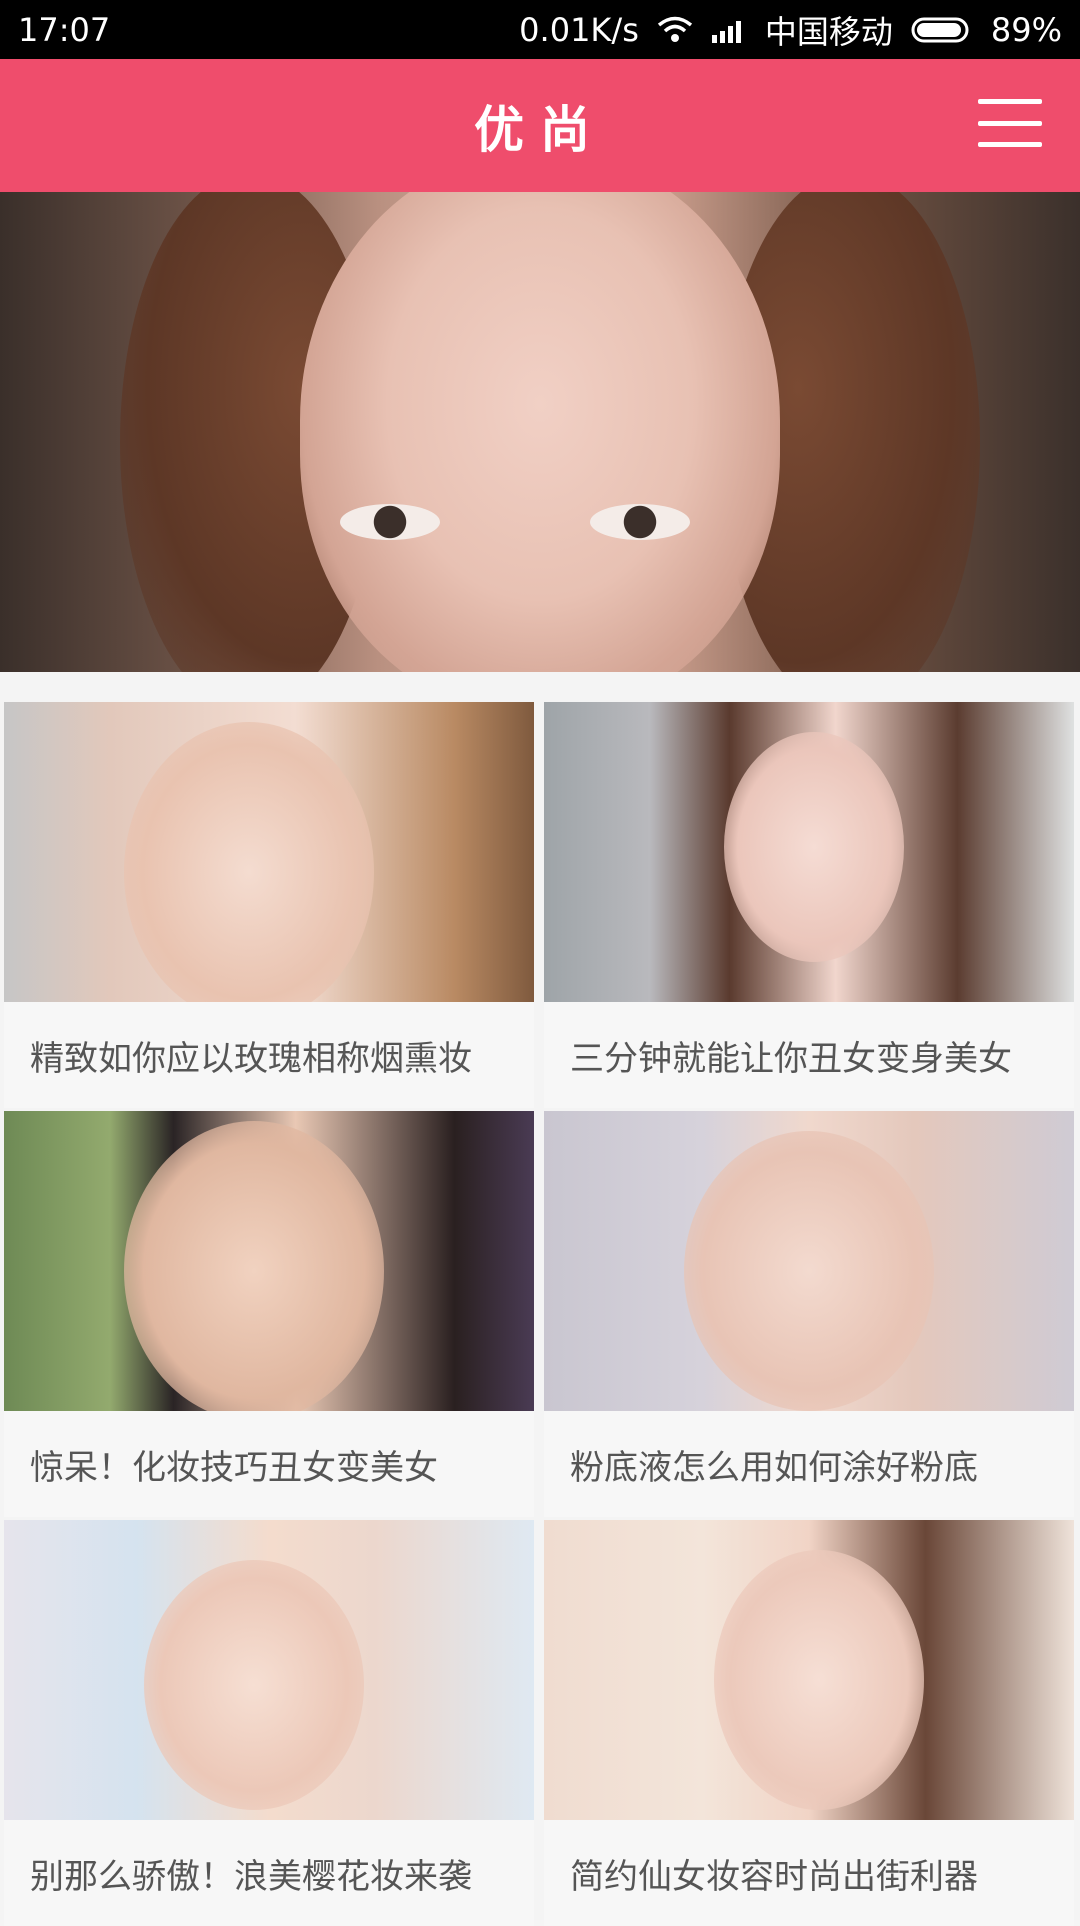  I want to click on video-title: 精致如你应以玫瑰相称烟熏妆, so click(251, 1058).